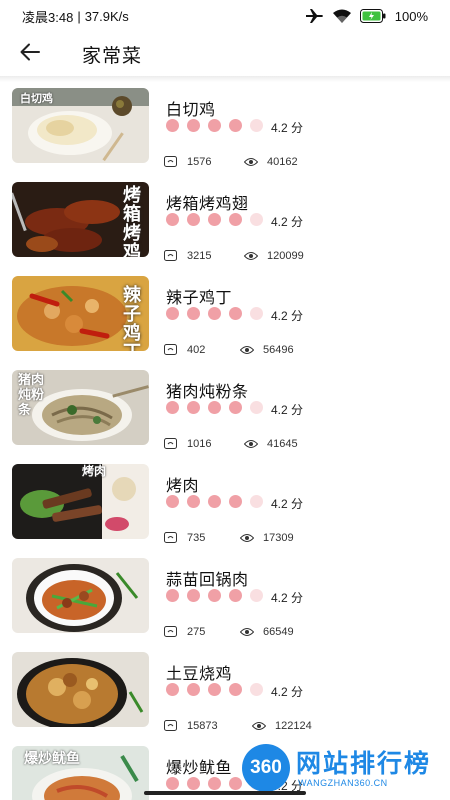 Image resolution: width=450 pixels, height=800 pixels. Describe the element at coordinates (284, 539) in the screenshot. I see `recipe-stats: 735 17309` at that location.